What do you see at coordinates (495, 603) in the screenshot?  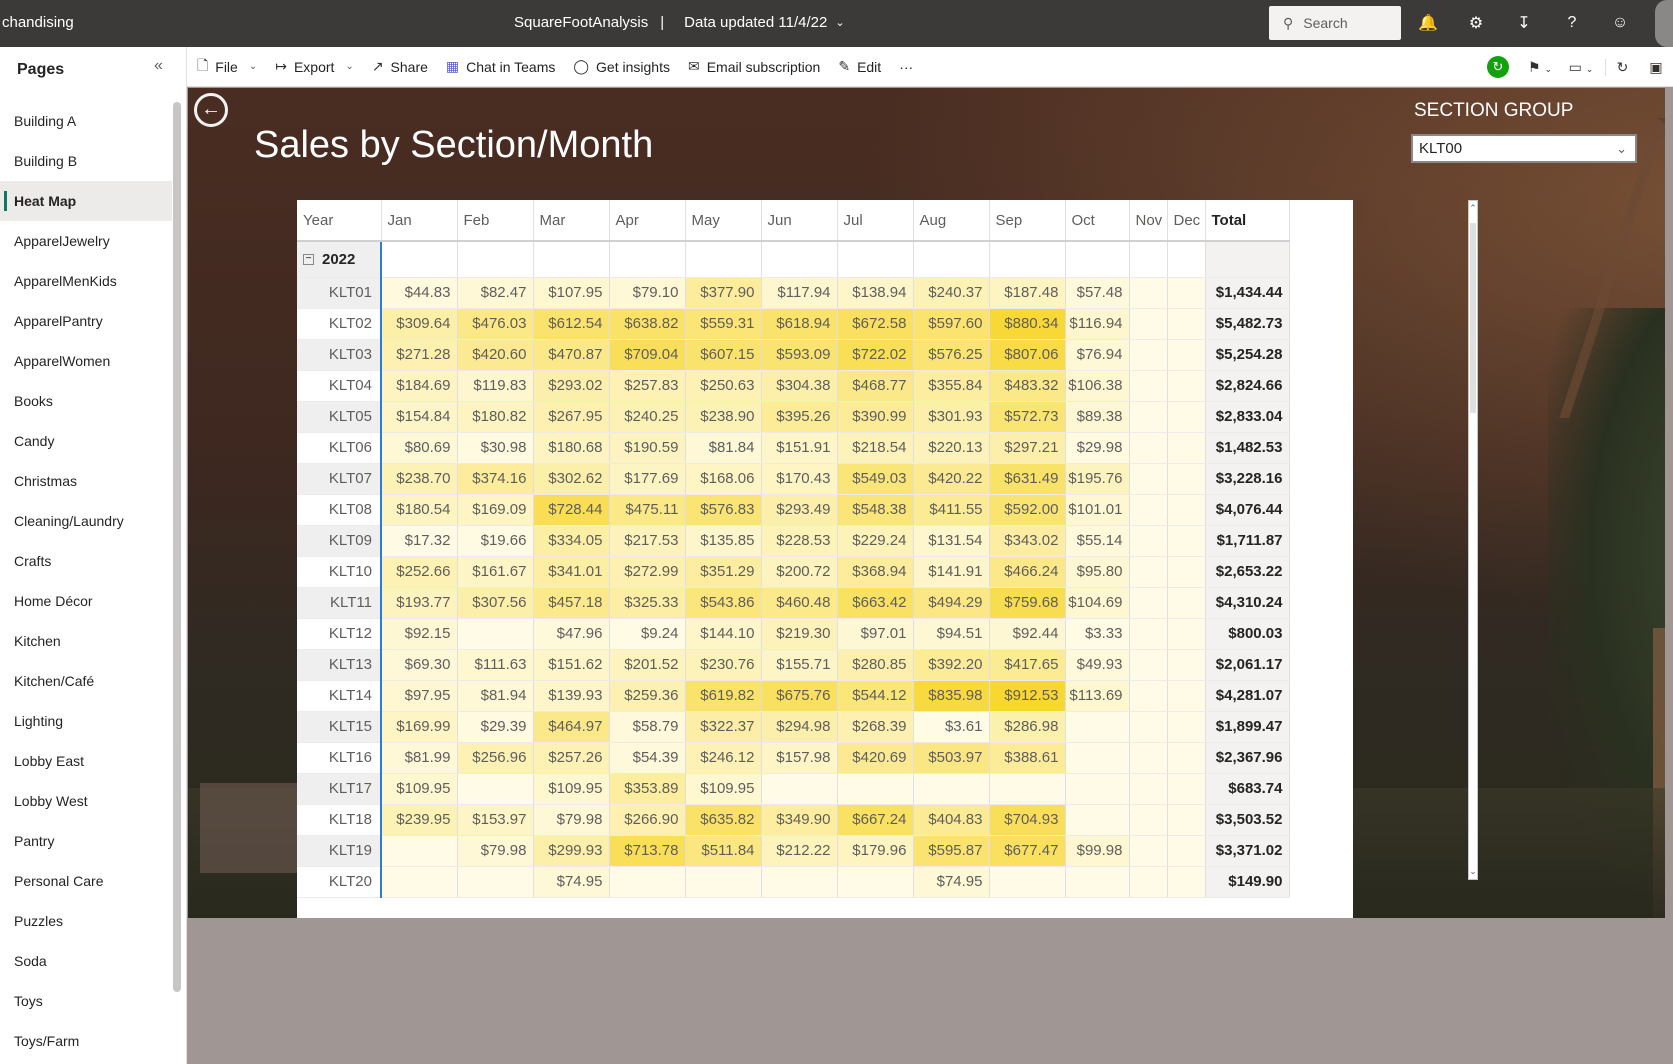 I see `table-cell: $307.56` at bounding box center [495, 603].